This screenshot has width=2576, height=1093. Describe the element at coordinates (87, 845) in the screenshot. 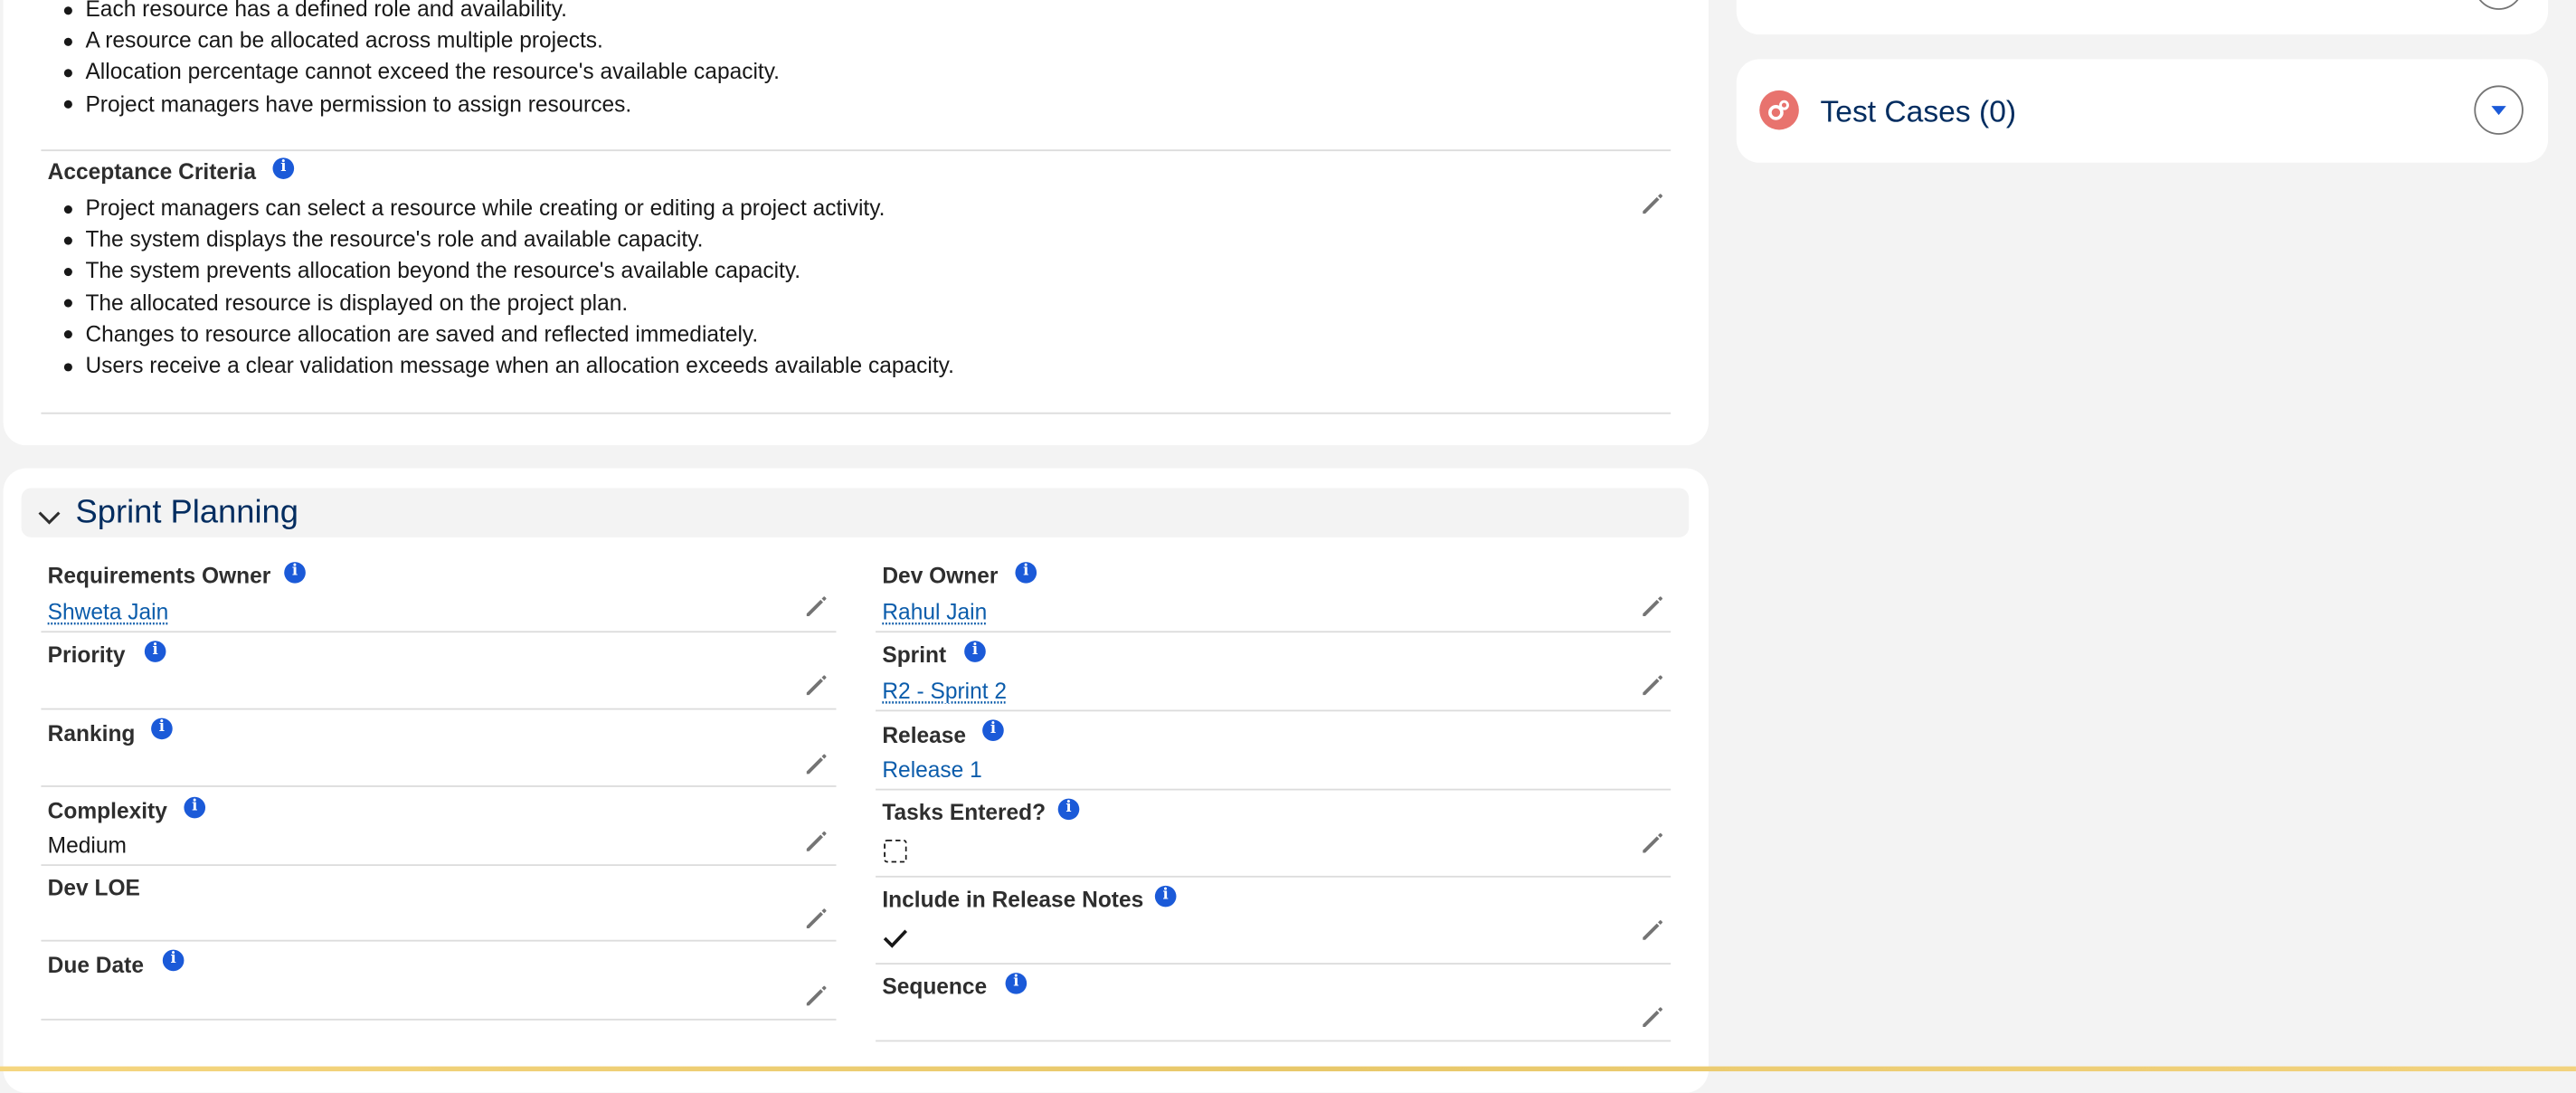

I see `complexity-value: Medium` at that location.